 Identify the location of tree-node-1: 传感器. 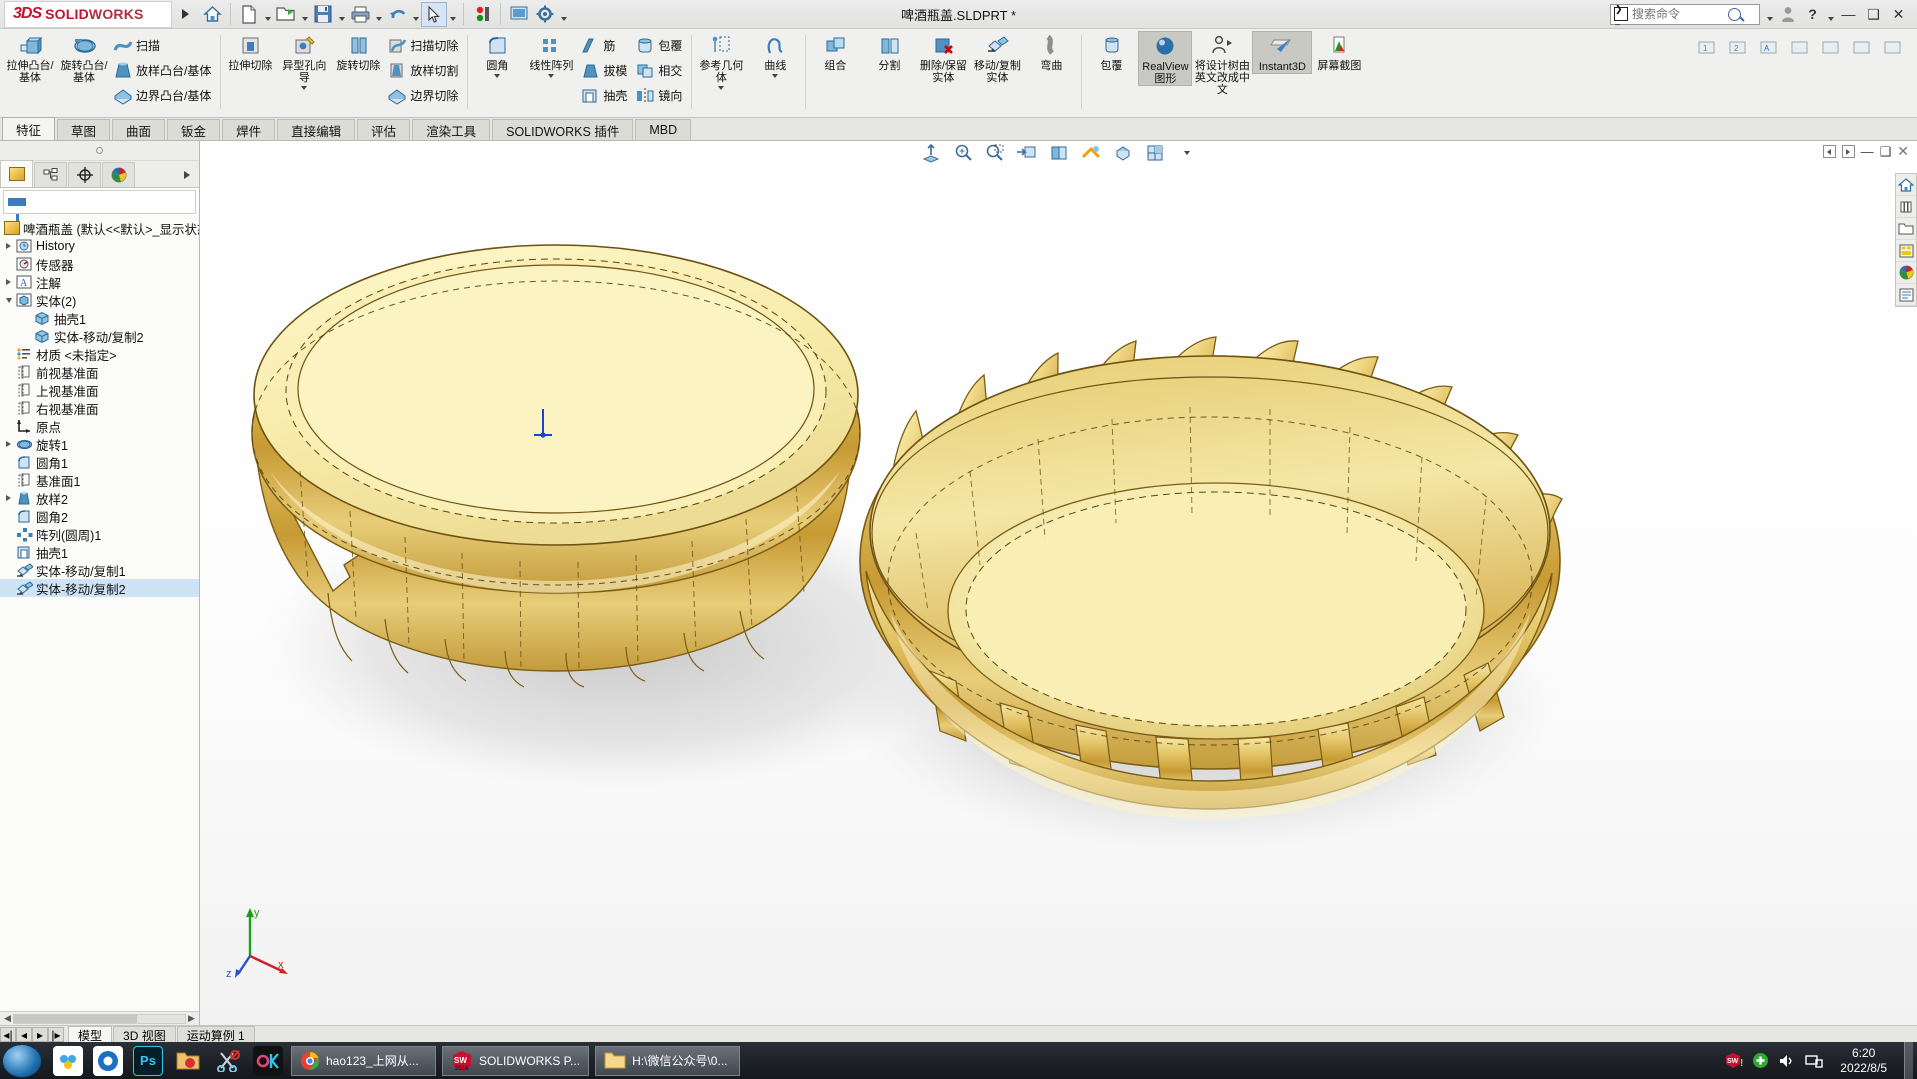
(99, 264).